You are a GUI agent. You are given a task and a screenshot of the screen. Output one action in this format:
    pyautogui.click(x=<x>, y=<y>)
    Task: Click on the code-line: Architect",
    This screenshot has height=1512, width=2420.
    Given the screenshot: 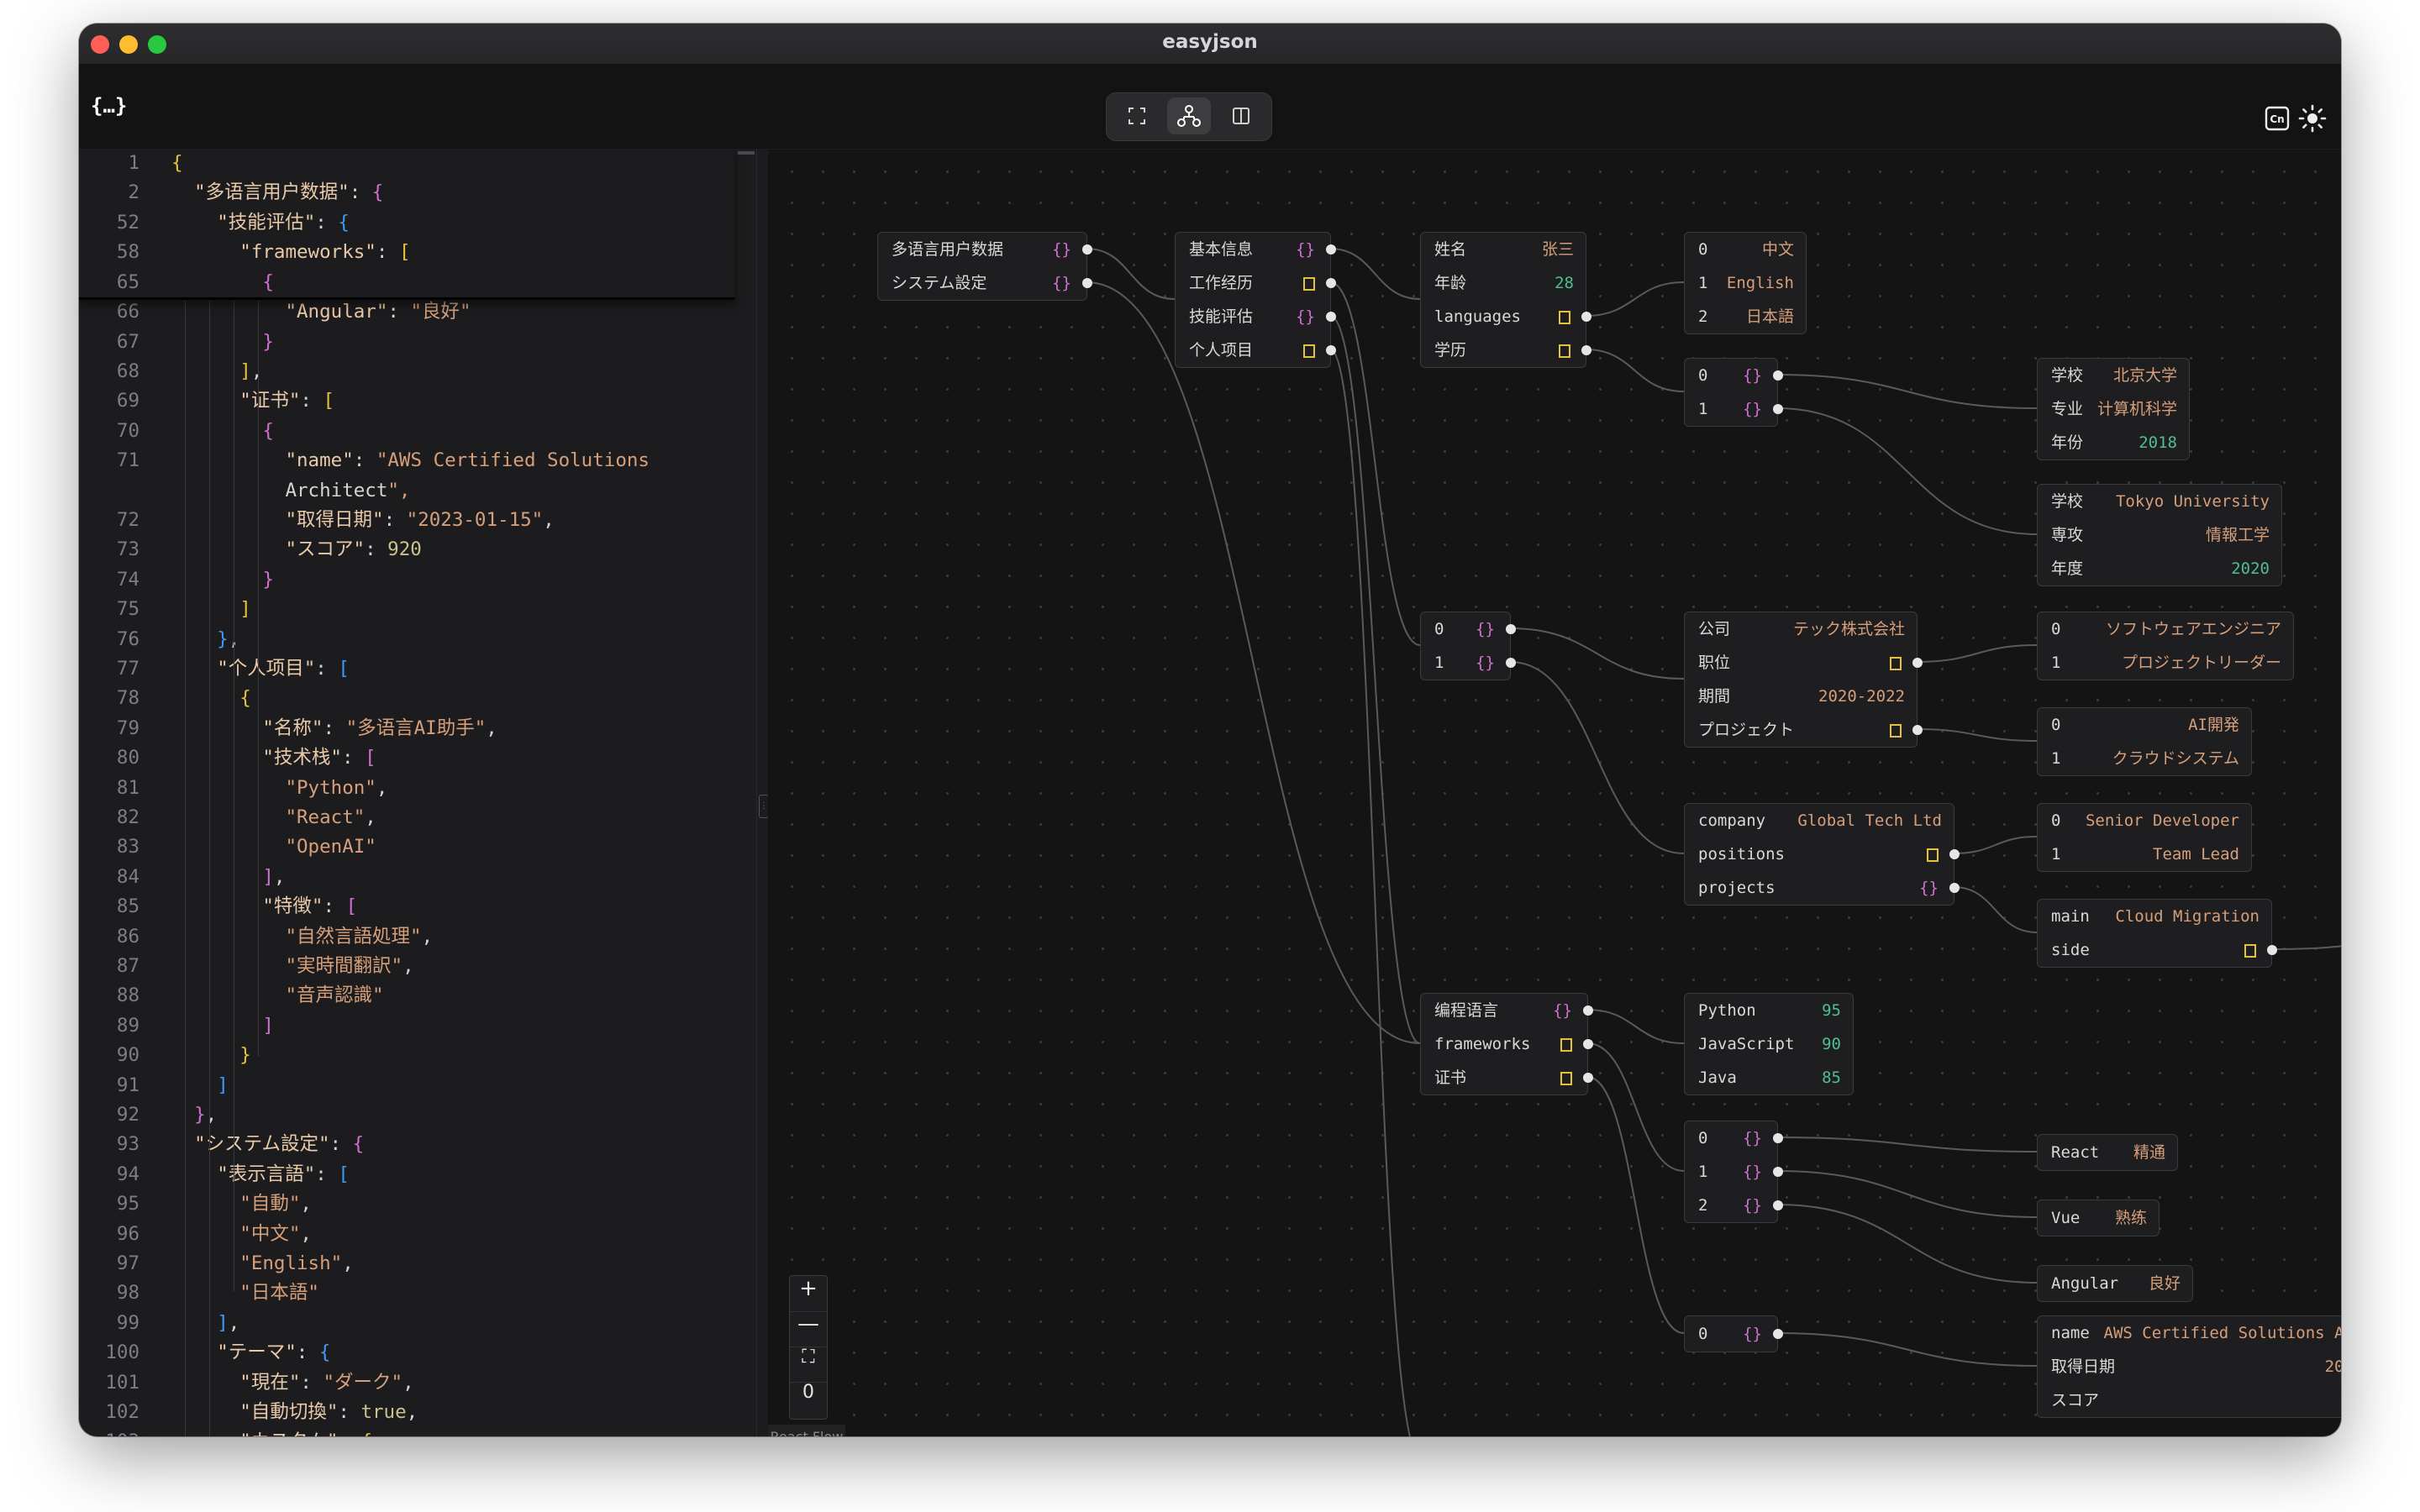 What is the action you would take?
    pyautogui.click(x=415, y=490)
    